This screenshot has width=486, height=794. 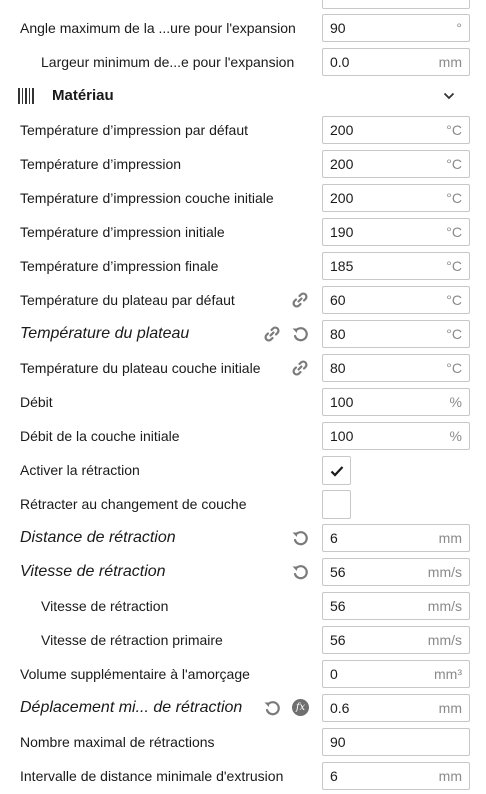 I want to click on field-value: 60, so click(x=338, y=300).